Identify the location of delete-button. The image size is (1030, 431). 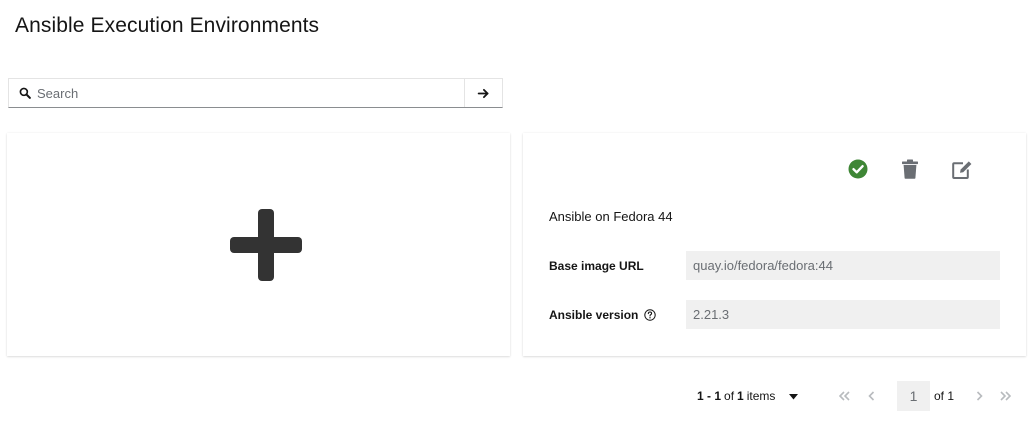
(910, 169).